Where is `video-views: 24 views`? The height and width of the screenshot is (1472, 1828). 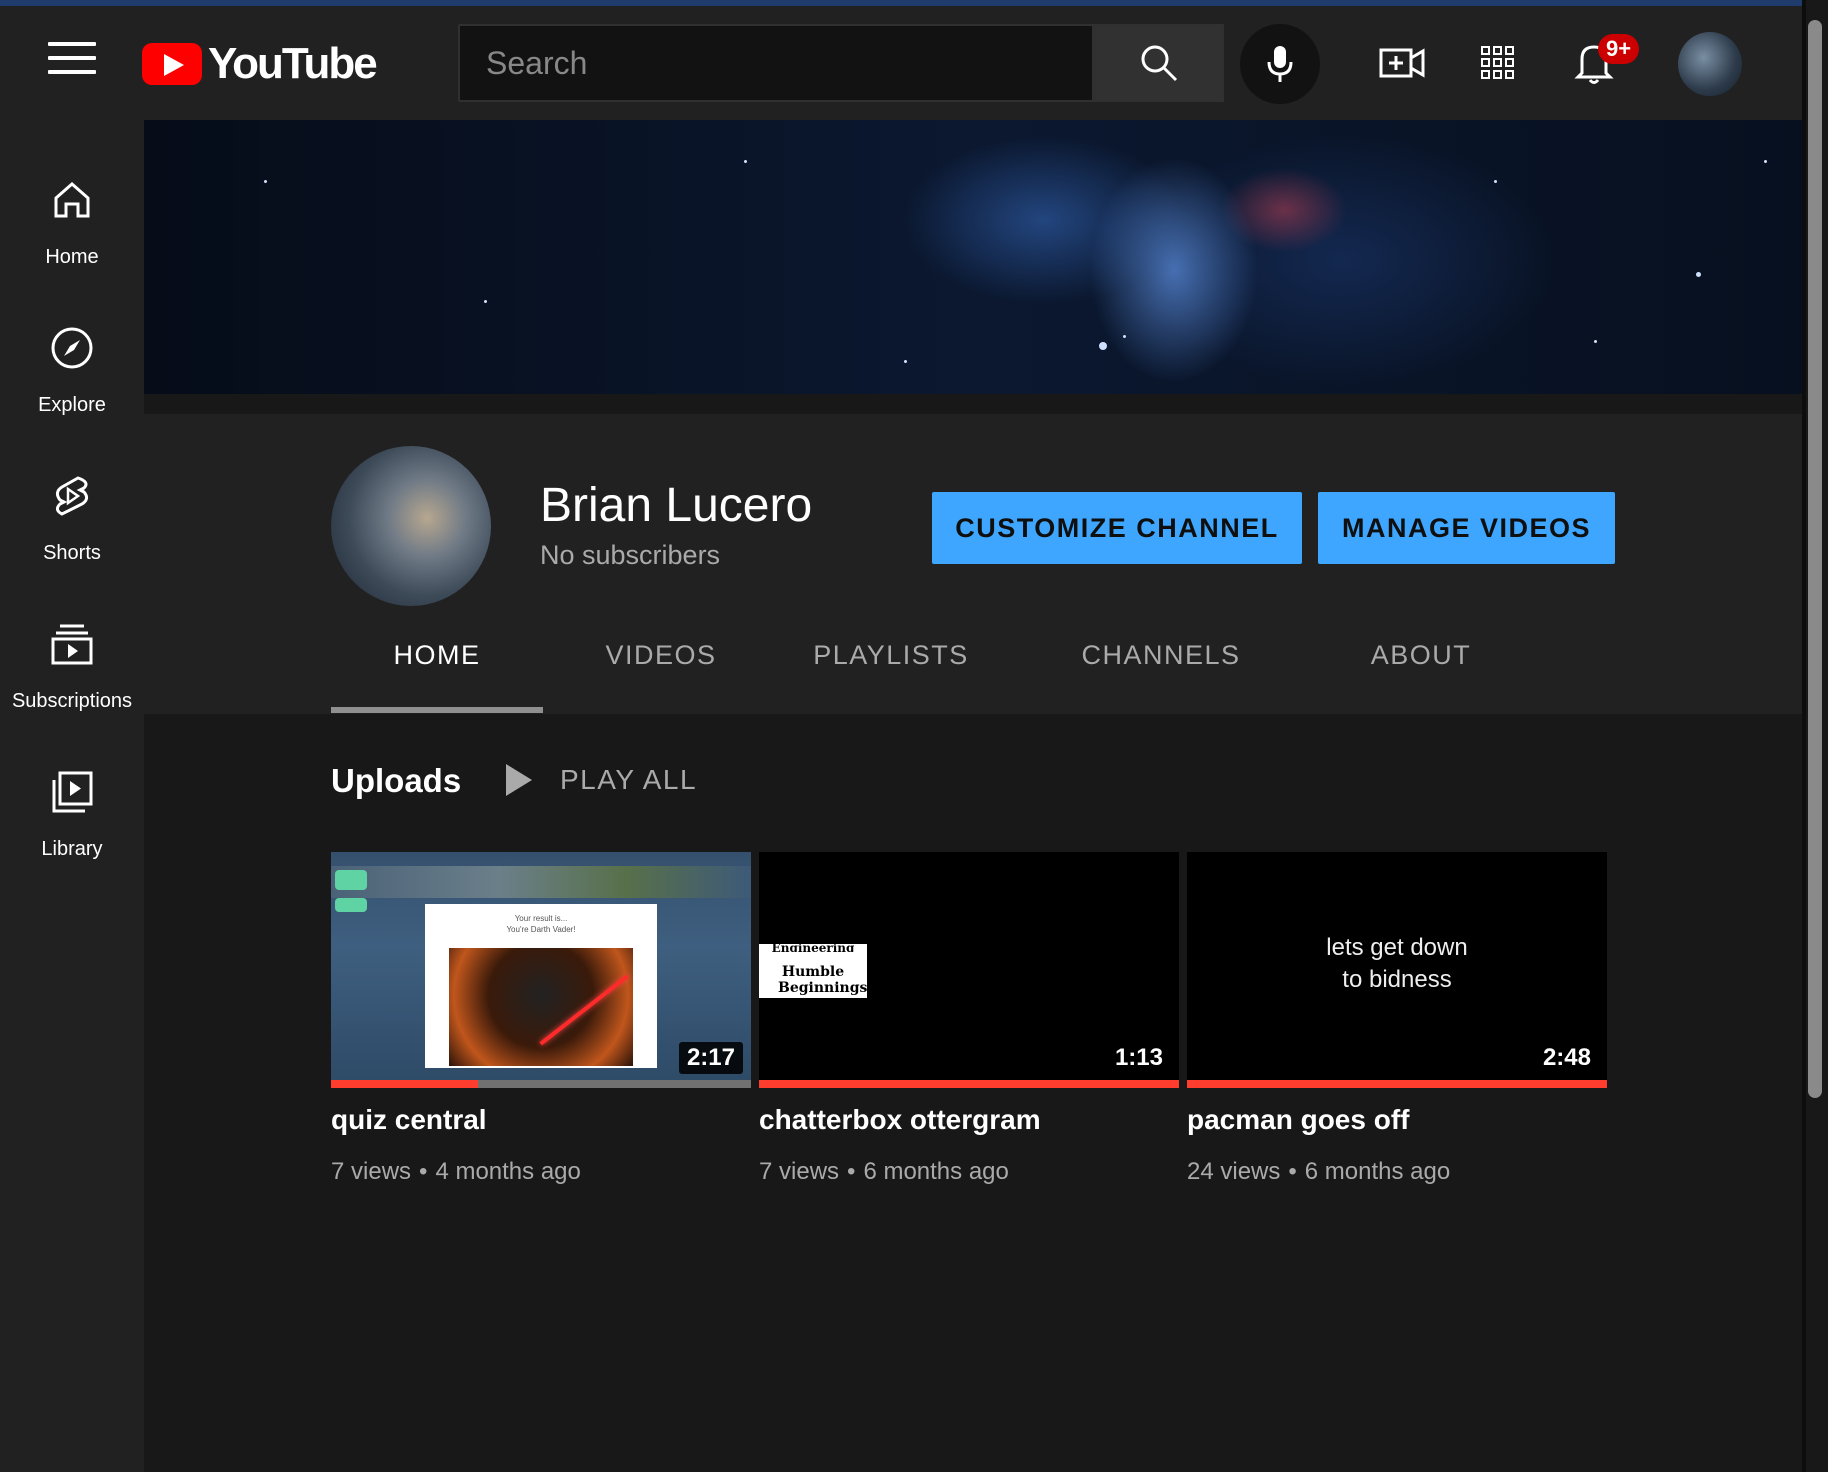 video-views: 24 views is located at coordinates (1234, 1171).